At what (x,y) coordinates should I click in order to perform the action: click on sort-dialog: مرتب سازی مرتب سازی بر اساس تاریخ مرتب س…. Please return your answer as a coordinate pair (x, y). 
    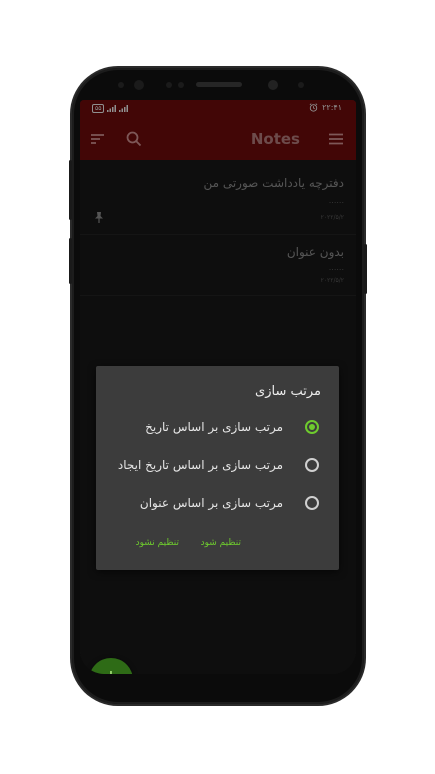
    Looking at the image, I should click on (217, 468).